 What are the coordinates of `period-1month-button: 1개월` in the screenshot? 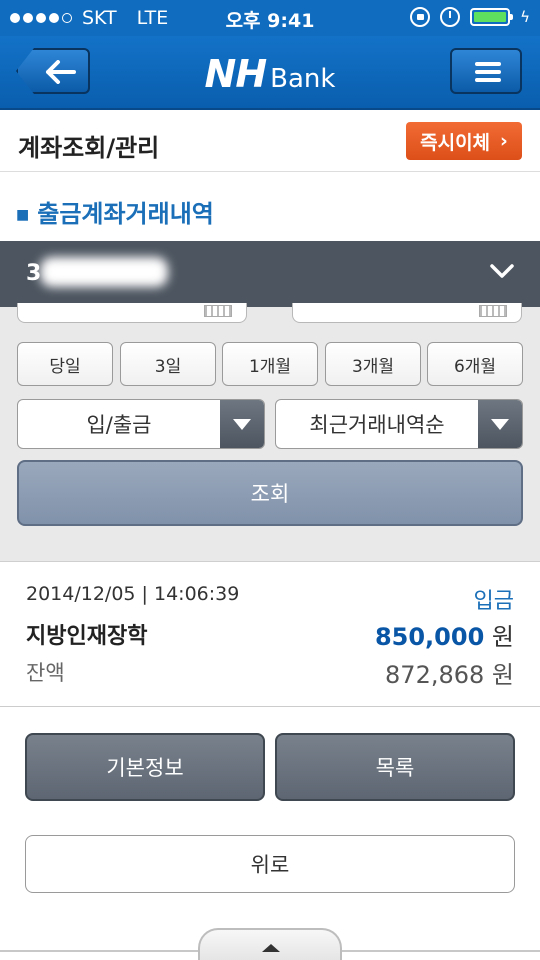 It's located at (270, 364).